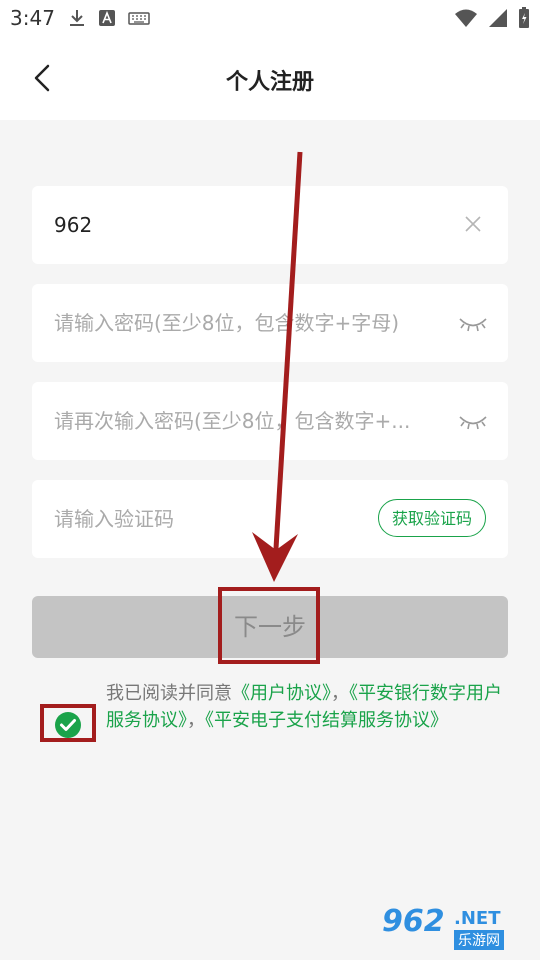 Image resolution: width=540 pixels, height=960 pixels. What do you see at coordinates (269, 82) in the screenshot?
I see `page-title: 个人注册` at bounding box center [269, 82].